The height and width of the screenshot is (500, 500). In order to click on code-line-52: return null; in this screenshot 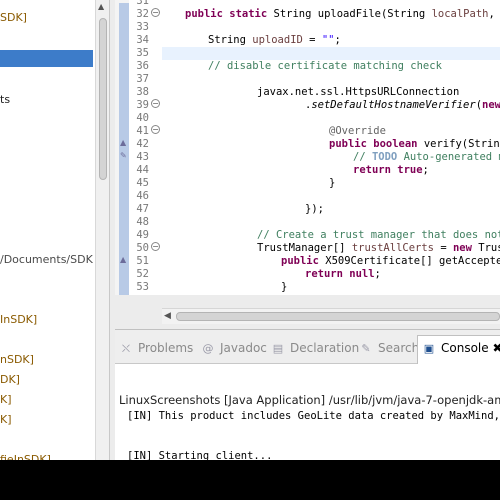, I will do `click(402, 274)`.